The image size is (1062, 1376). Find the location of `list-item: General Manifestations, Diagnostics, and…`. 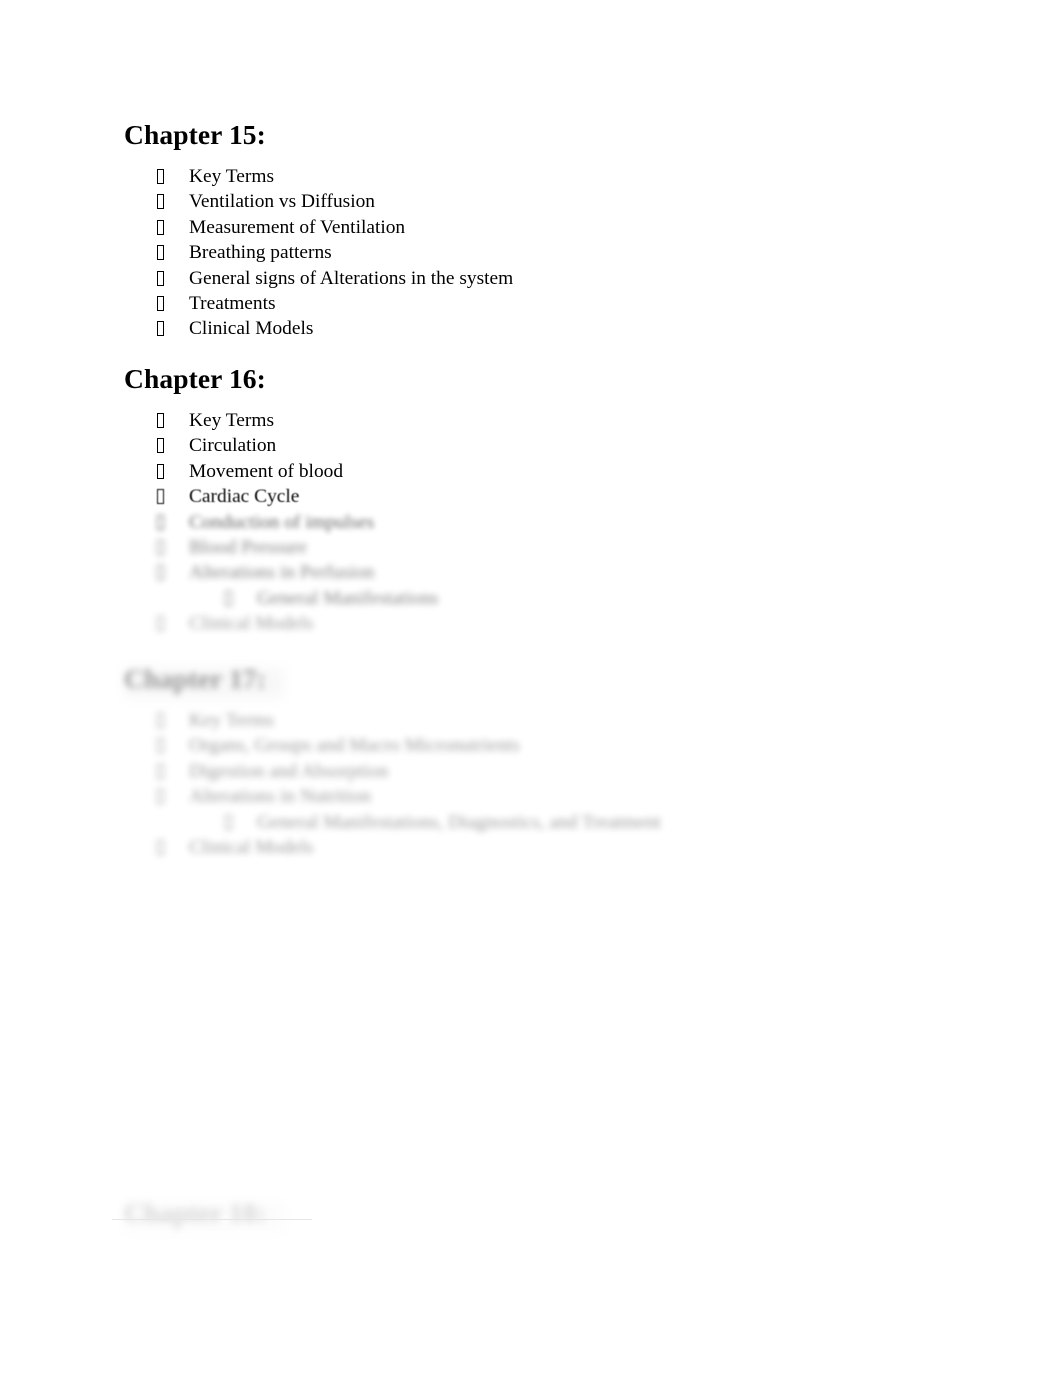

list-item: General Manifestations, Diagnostics, and… is located at coordinates (531, 822).